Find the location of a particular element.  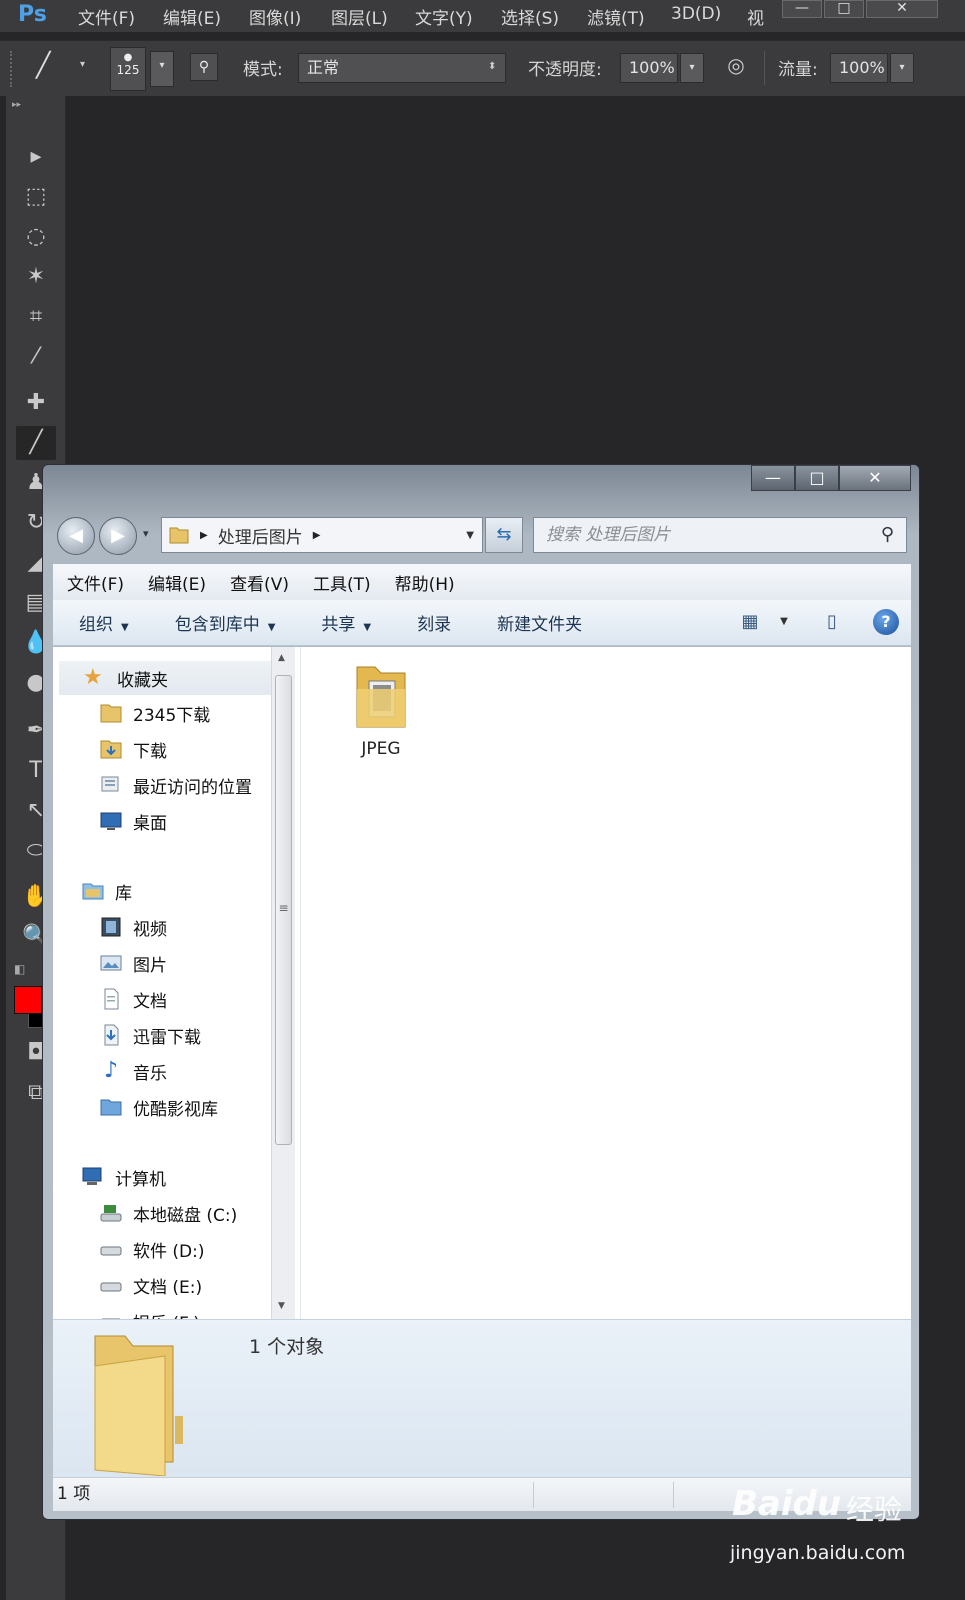

pressure-opacity-icon: ◎ is located at coordinates (736, 68).